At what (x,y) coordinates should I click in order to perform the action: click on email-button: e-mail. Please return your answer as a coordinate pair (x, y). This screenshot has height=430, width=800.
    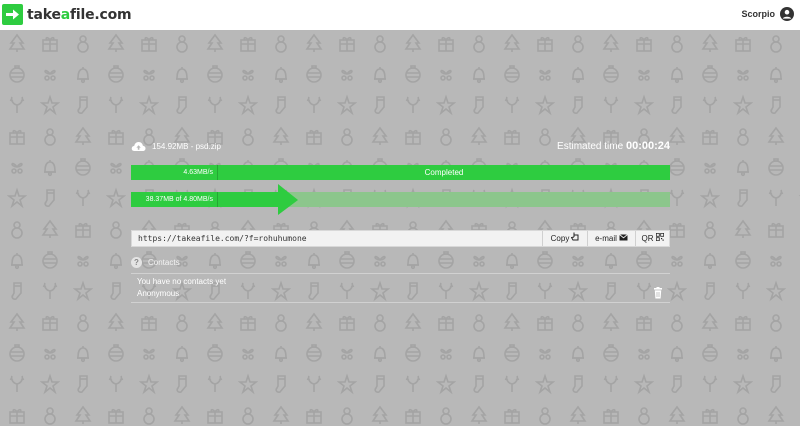
    Looking at the image, I should click on (611, 238).